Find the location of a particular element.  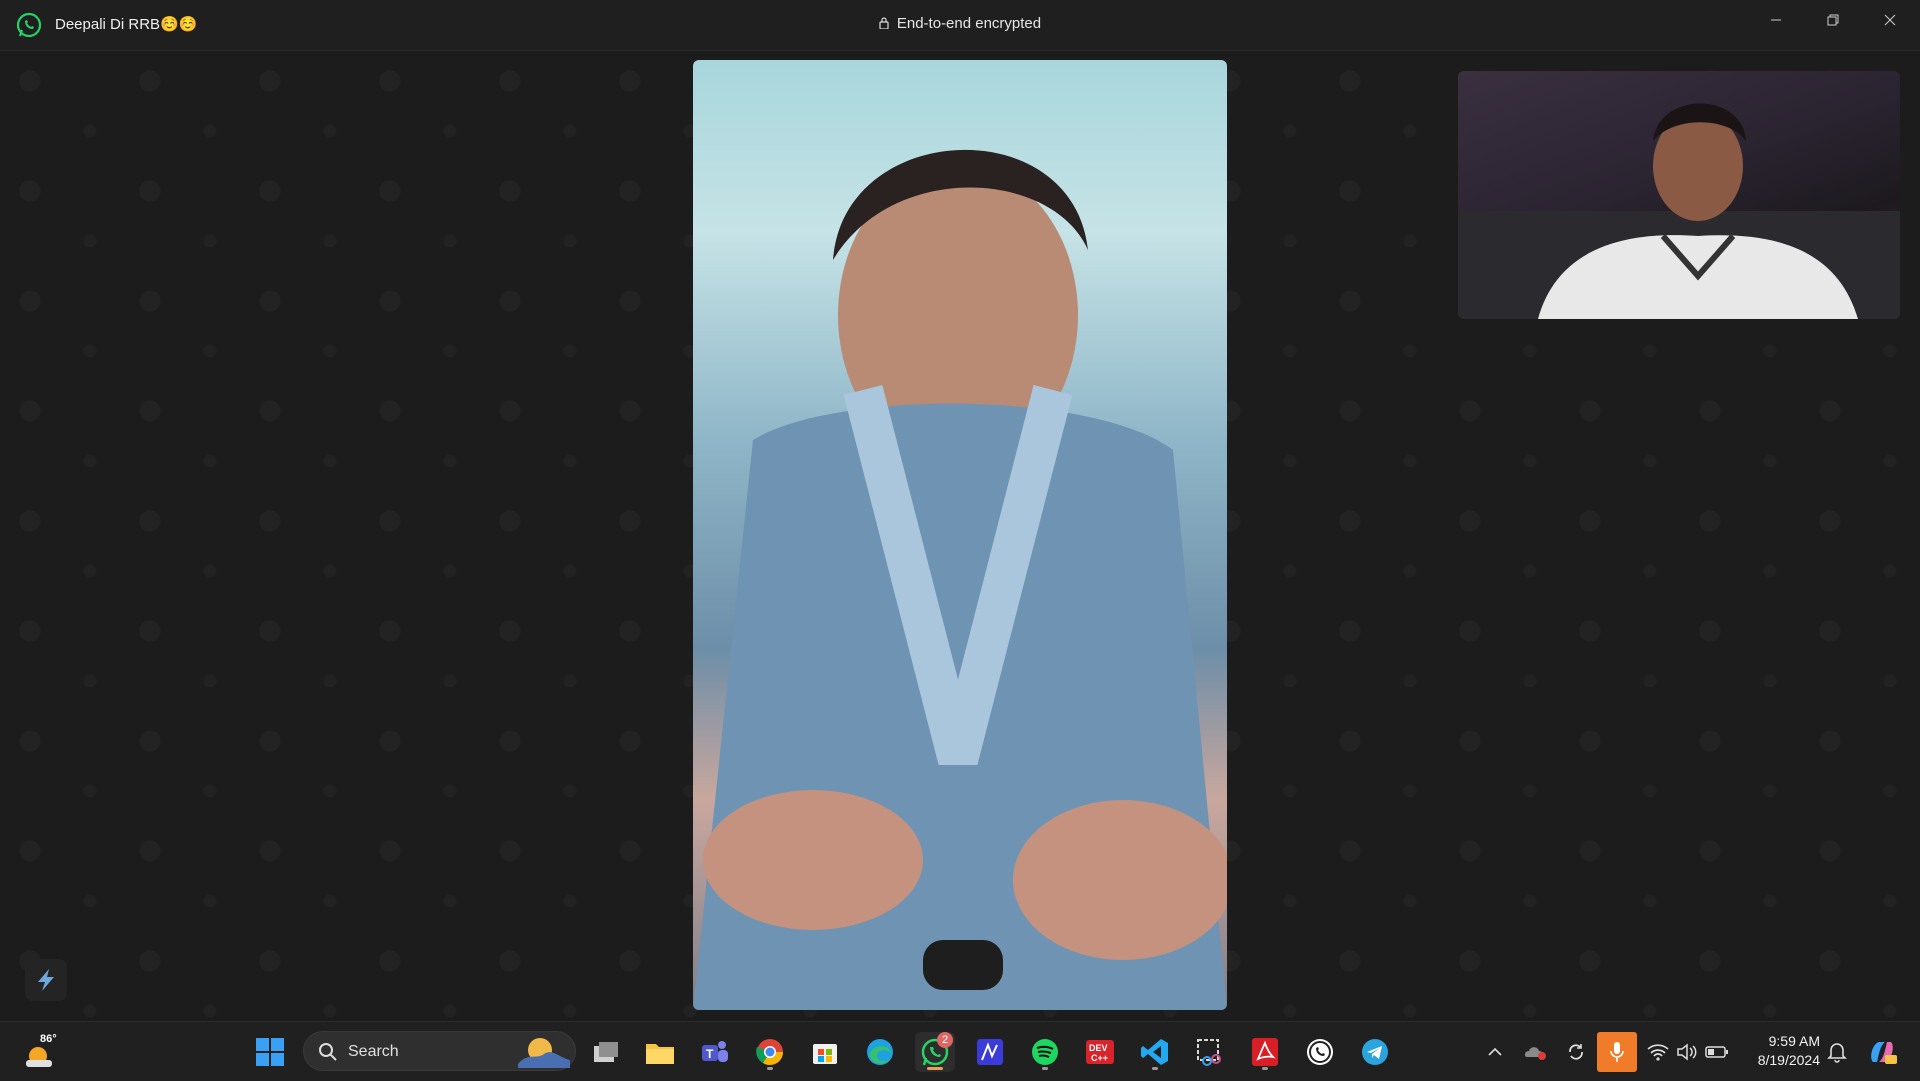

dev-cpp-icon: DEVC++ is located at coordinates (1100, 1052).